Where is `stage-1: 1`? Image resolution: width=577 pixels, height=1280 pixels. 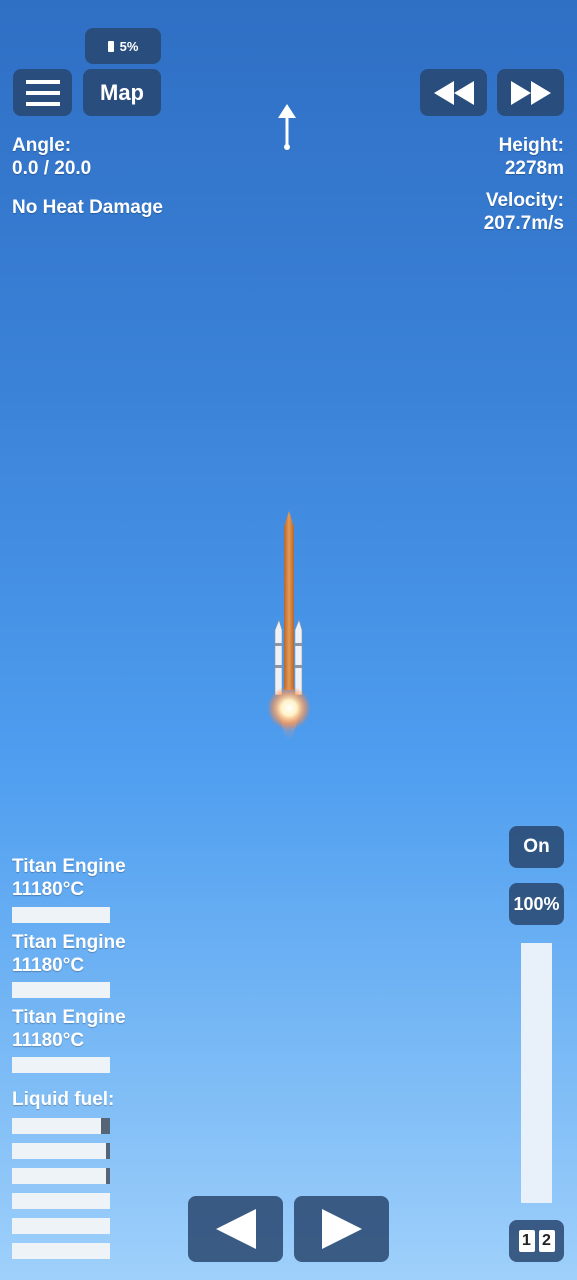 stage-1: 1 is located at coordinates (526, 1241).